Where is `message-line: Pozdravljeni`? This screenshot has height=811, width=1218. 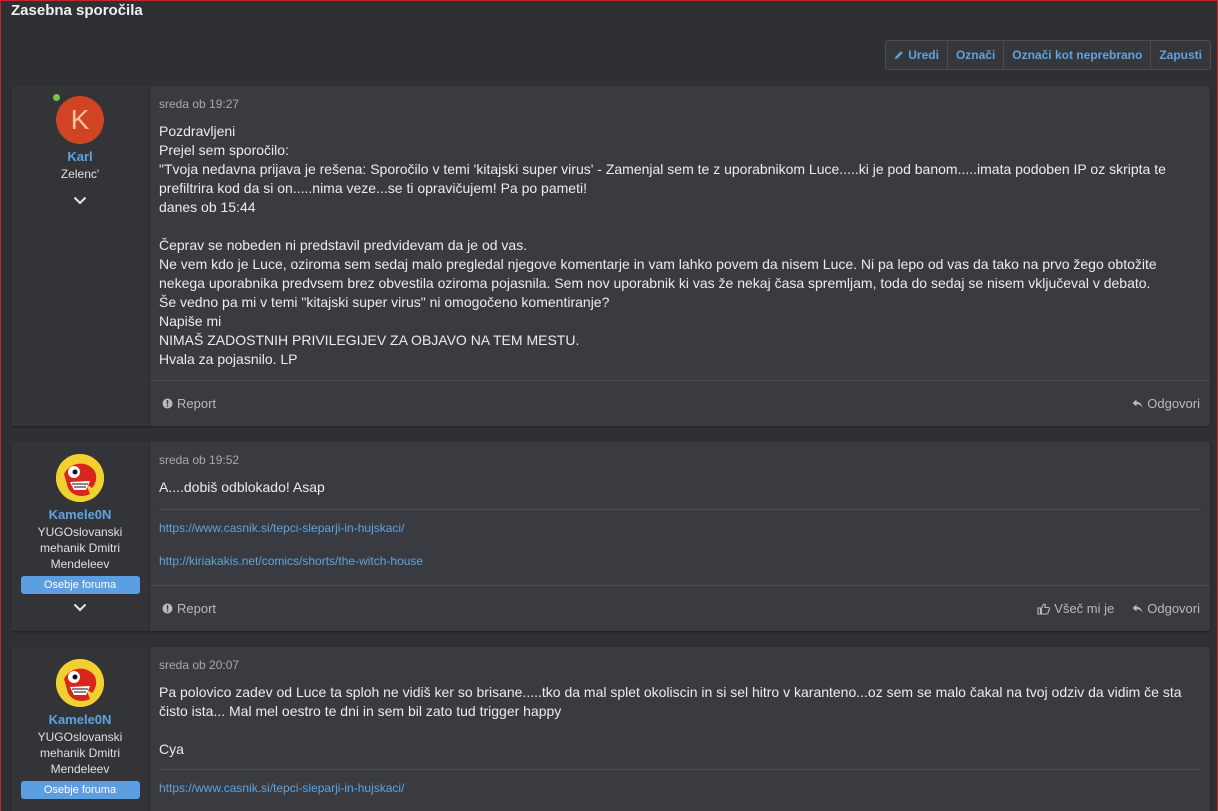
message-line: Pozdravljeni is located at coordinates (197, 131).